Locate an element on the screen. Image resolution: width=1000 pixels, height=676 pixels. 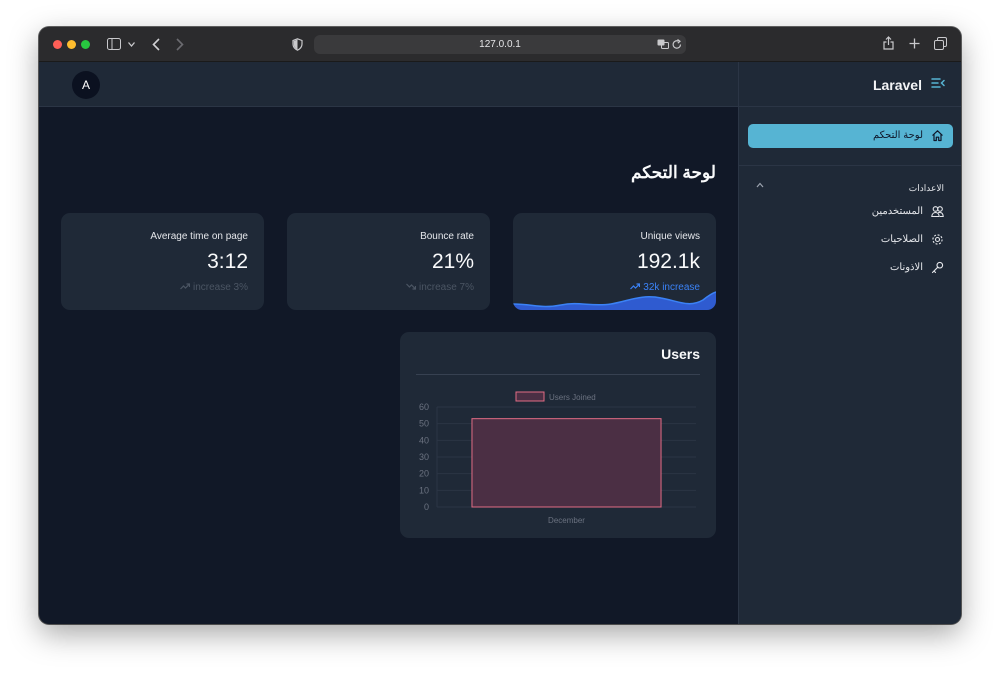
y-tick-label: 10 is located at coordinates (424, 490).